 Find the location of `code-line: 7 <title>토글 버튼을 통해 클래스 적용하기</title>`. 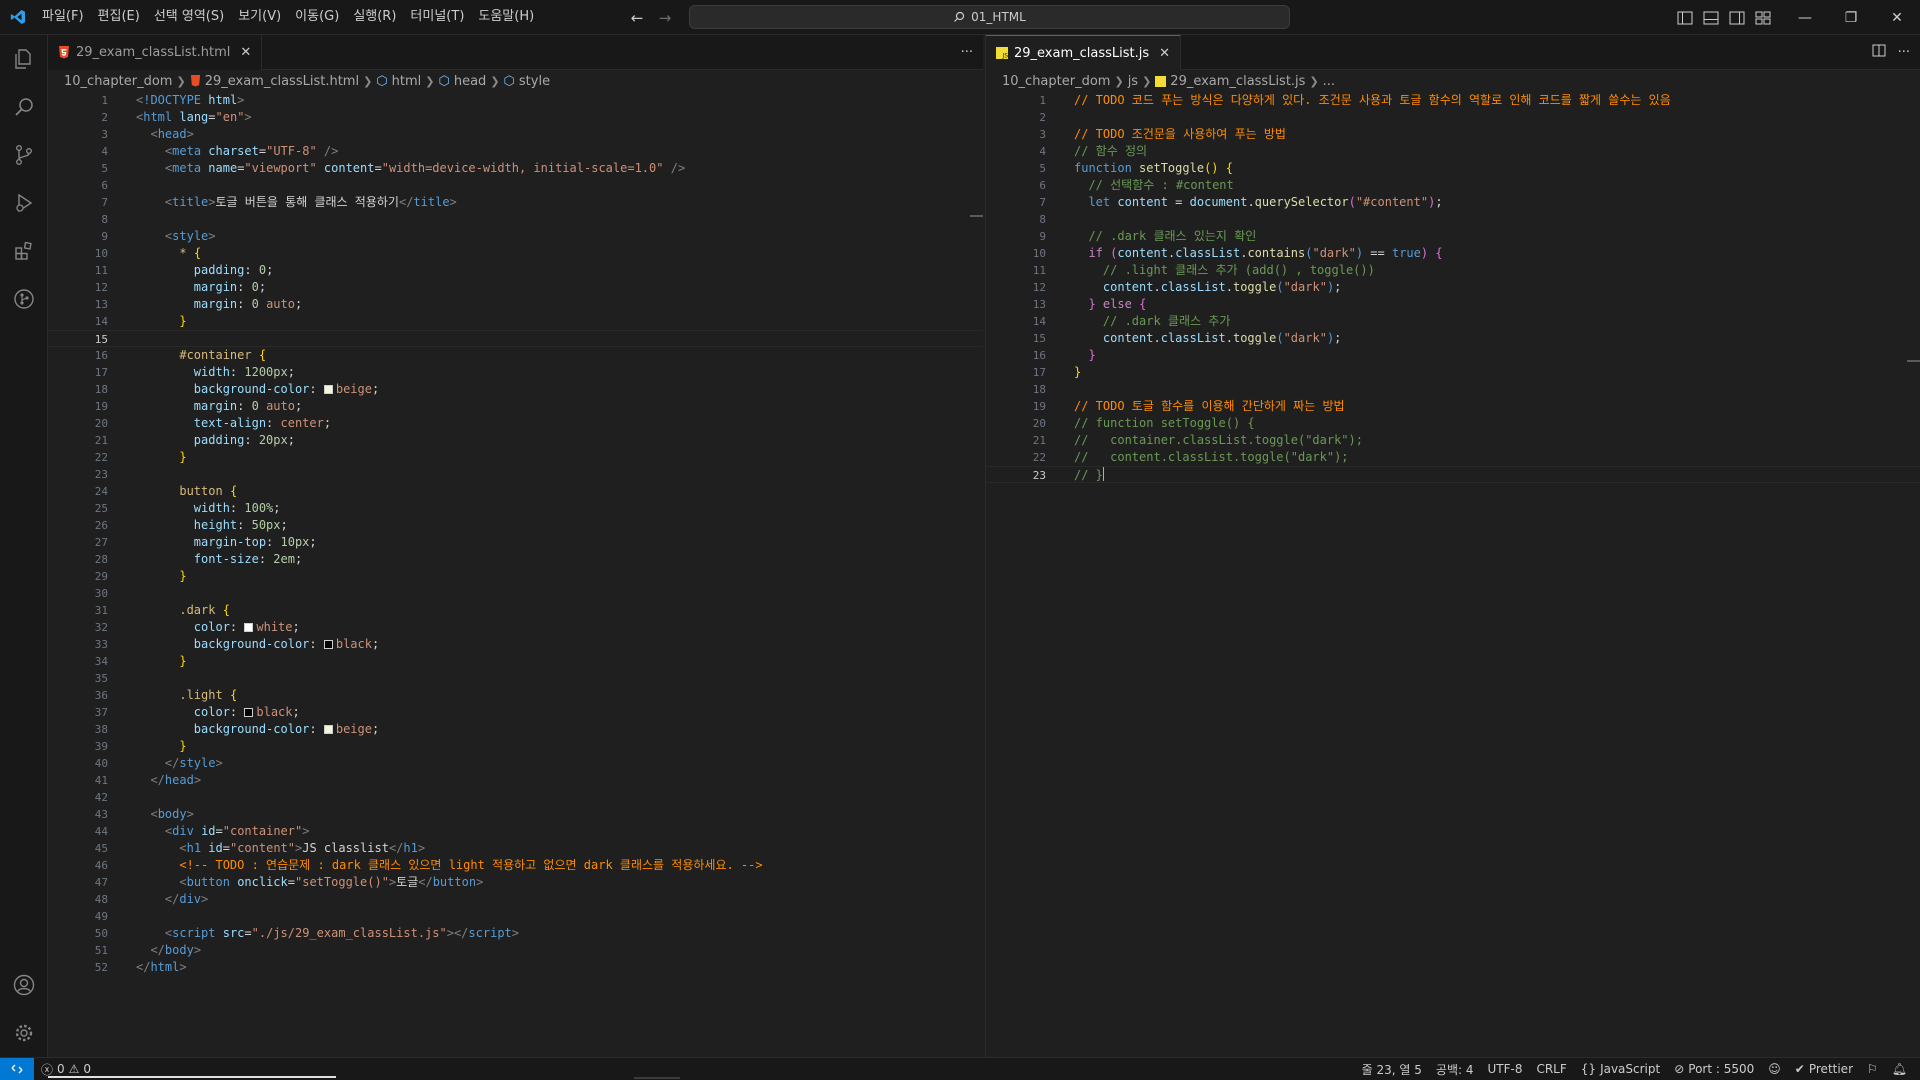

code-line: 7 <title>토글 버튼을 통해 클래스 적용하기</title> is located at coordinates (515, 202).